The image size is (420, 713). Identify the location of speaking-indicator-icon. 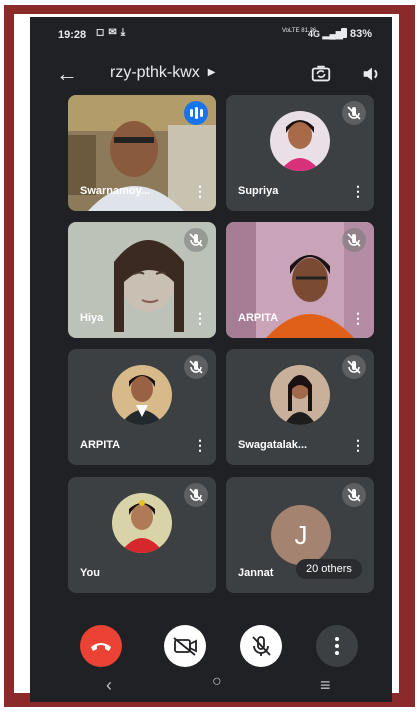
(196, 113).